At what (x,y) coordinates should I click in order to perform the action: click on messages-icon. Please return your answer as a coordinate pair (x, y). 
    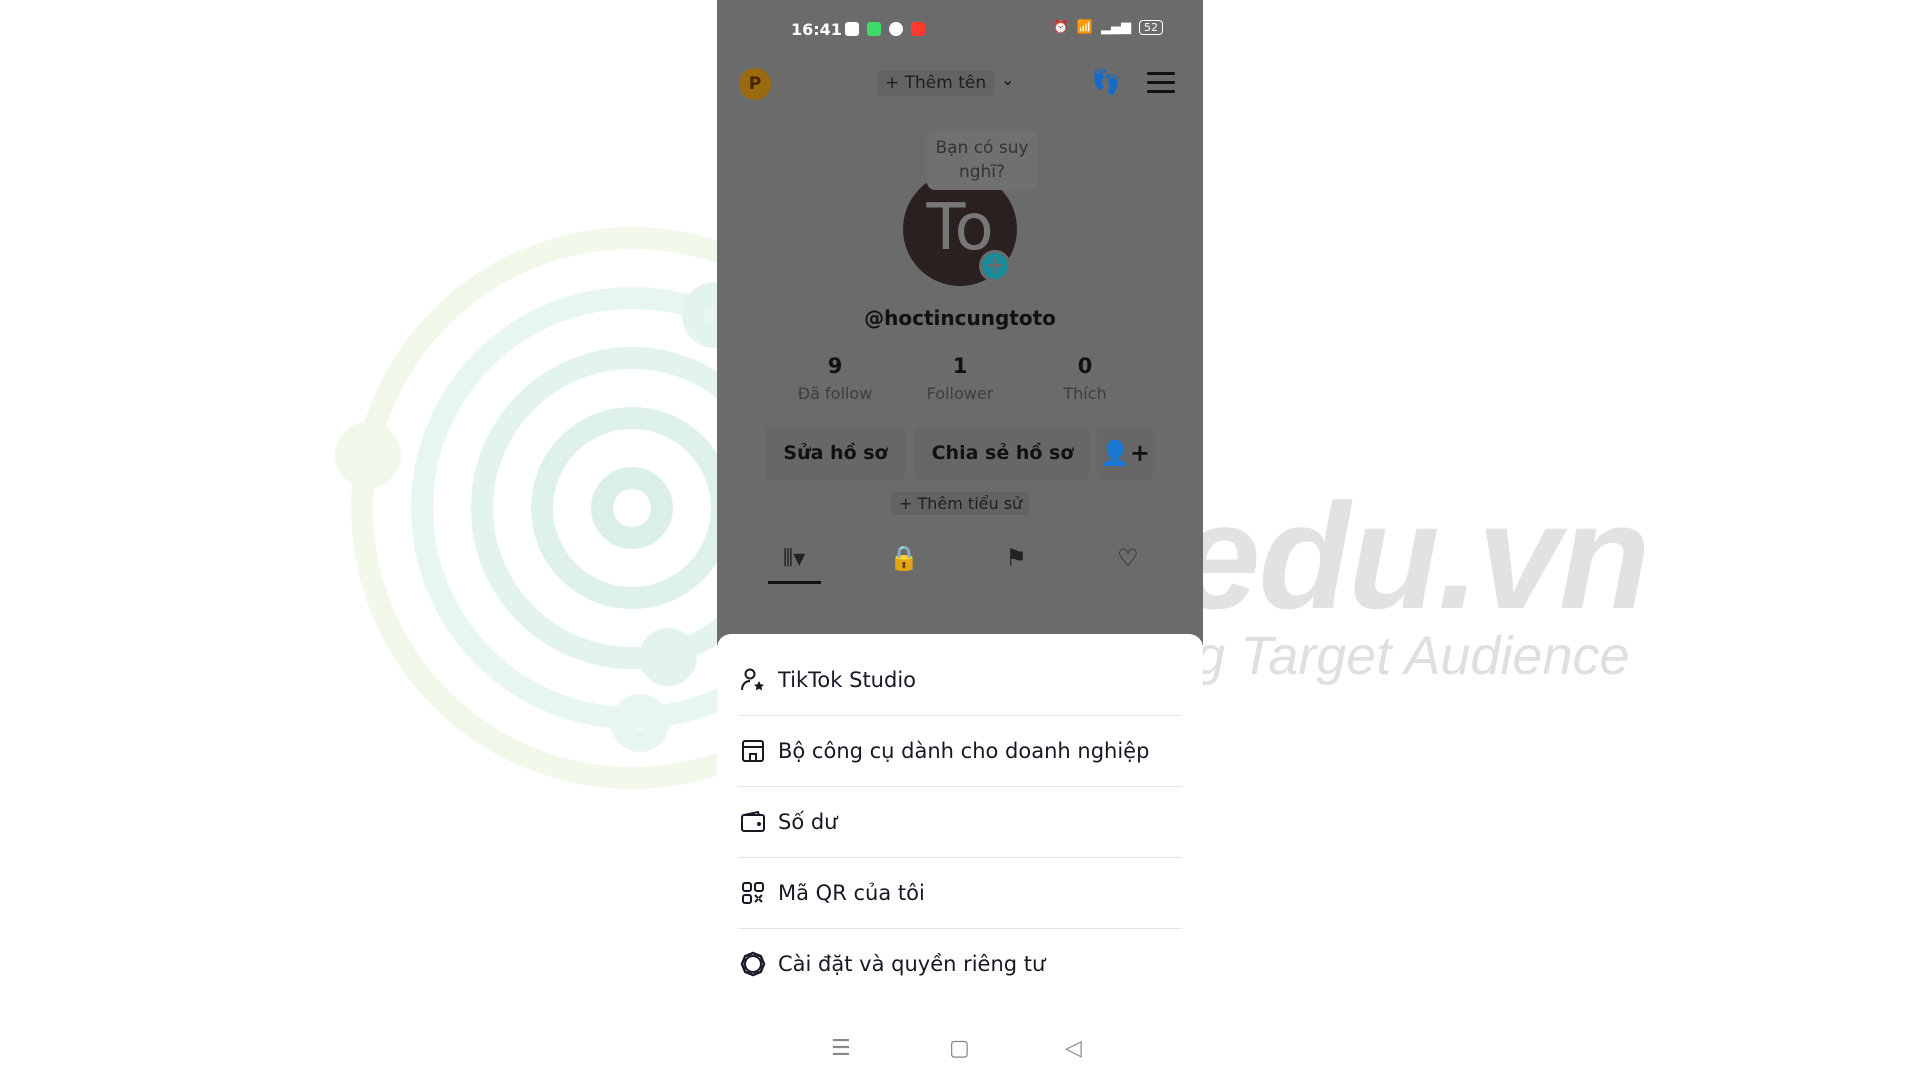
    Looking at the image, I should click on (874, 29).